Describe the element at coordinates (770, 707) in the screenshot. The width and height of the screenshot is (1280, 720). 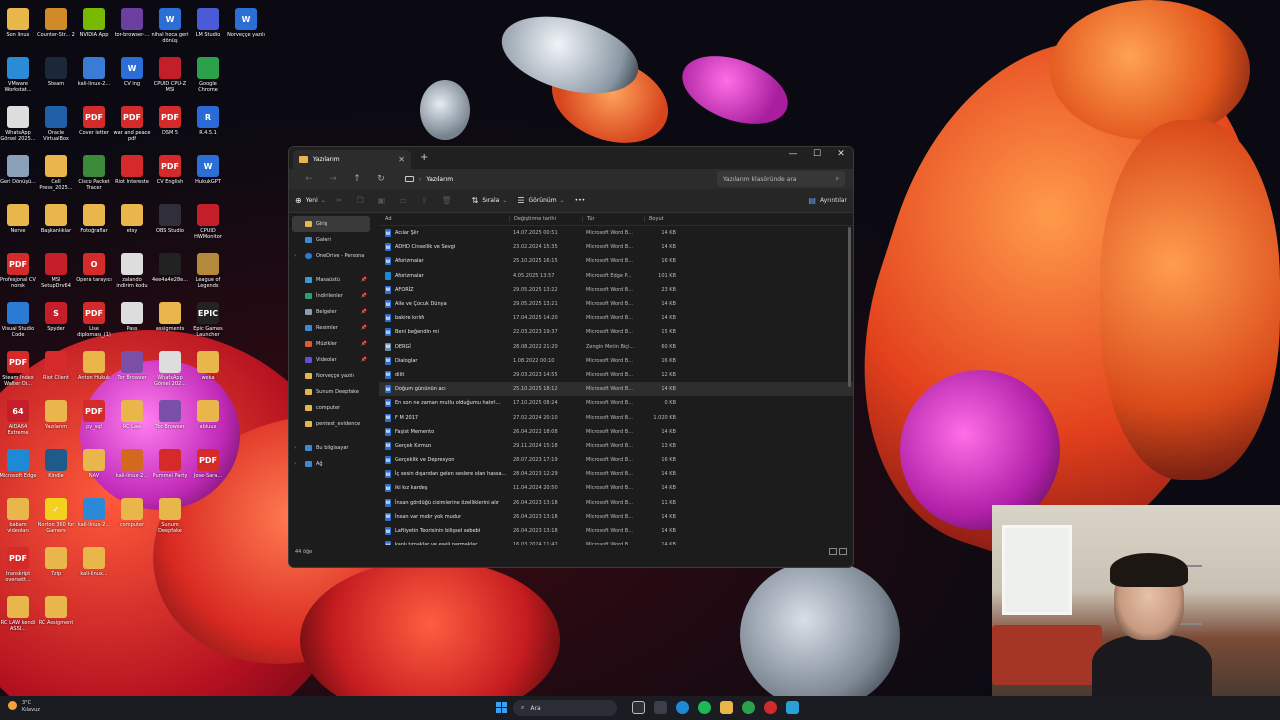
I see `opera-icon` at that location.